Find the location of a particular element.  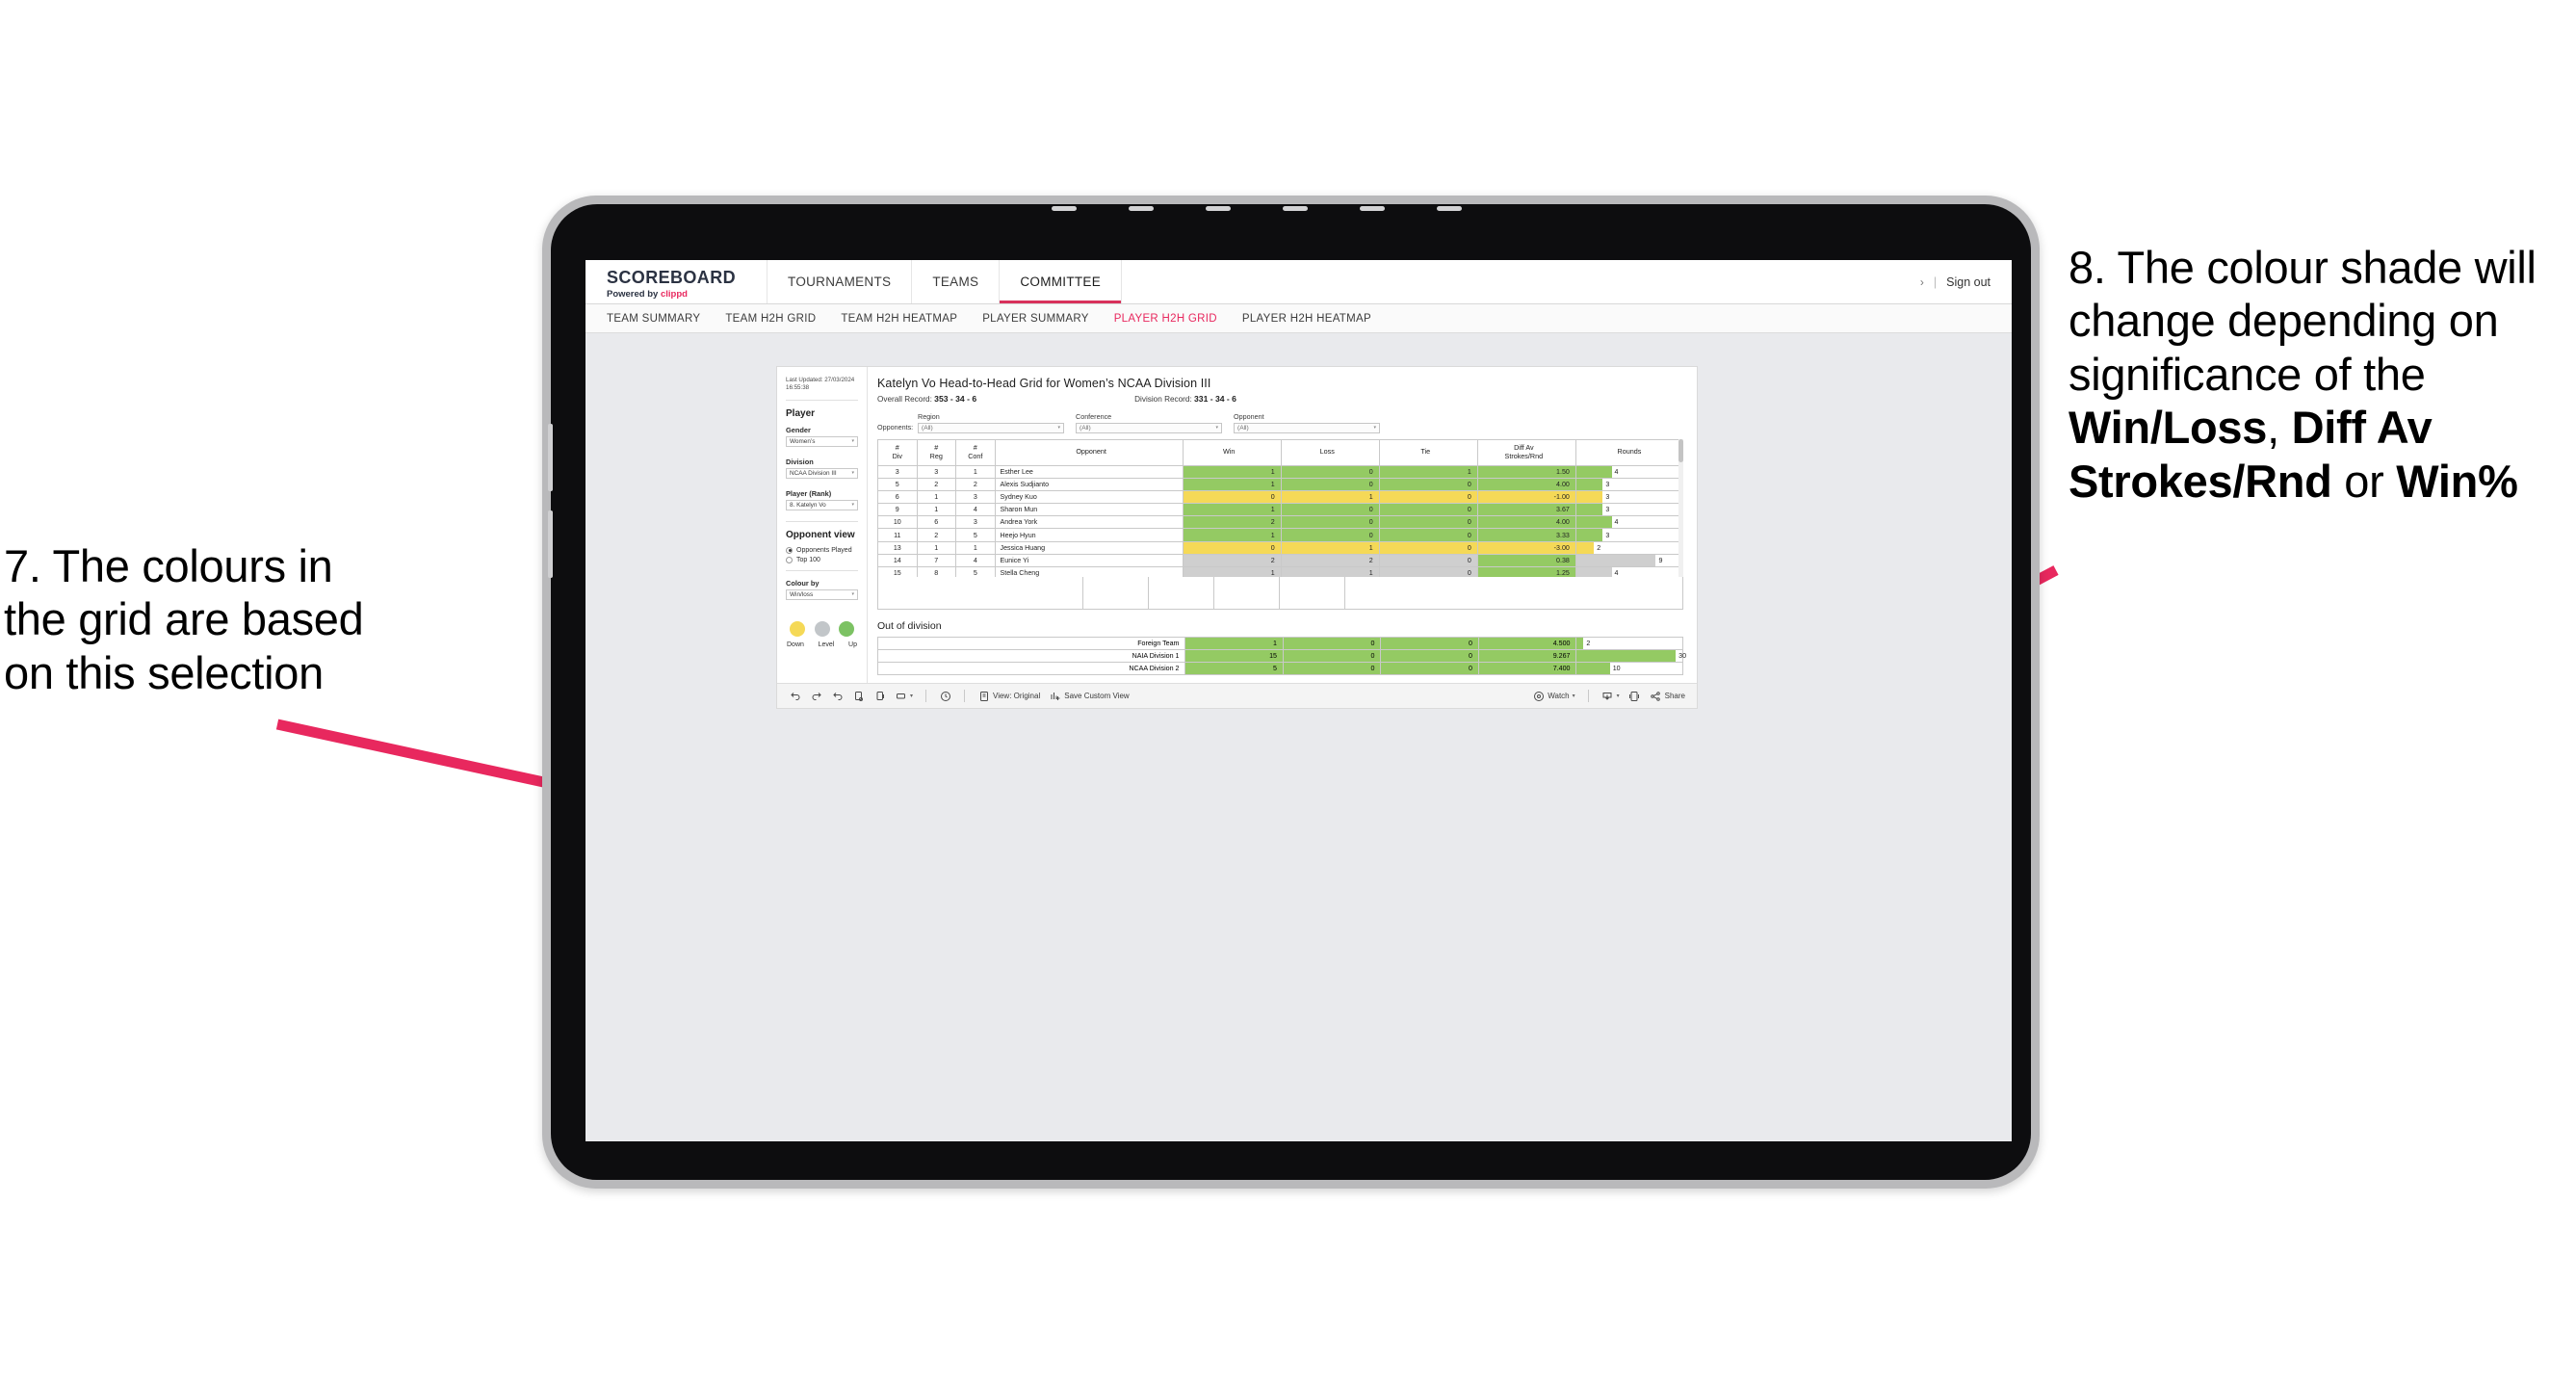

history-icon is located at coordinates (945, 696).